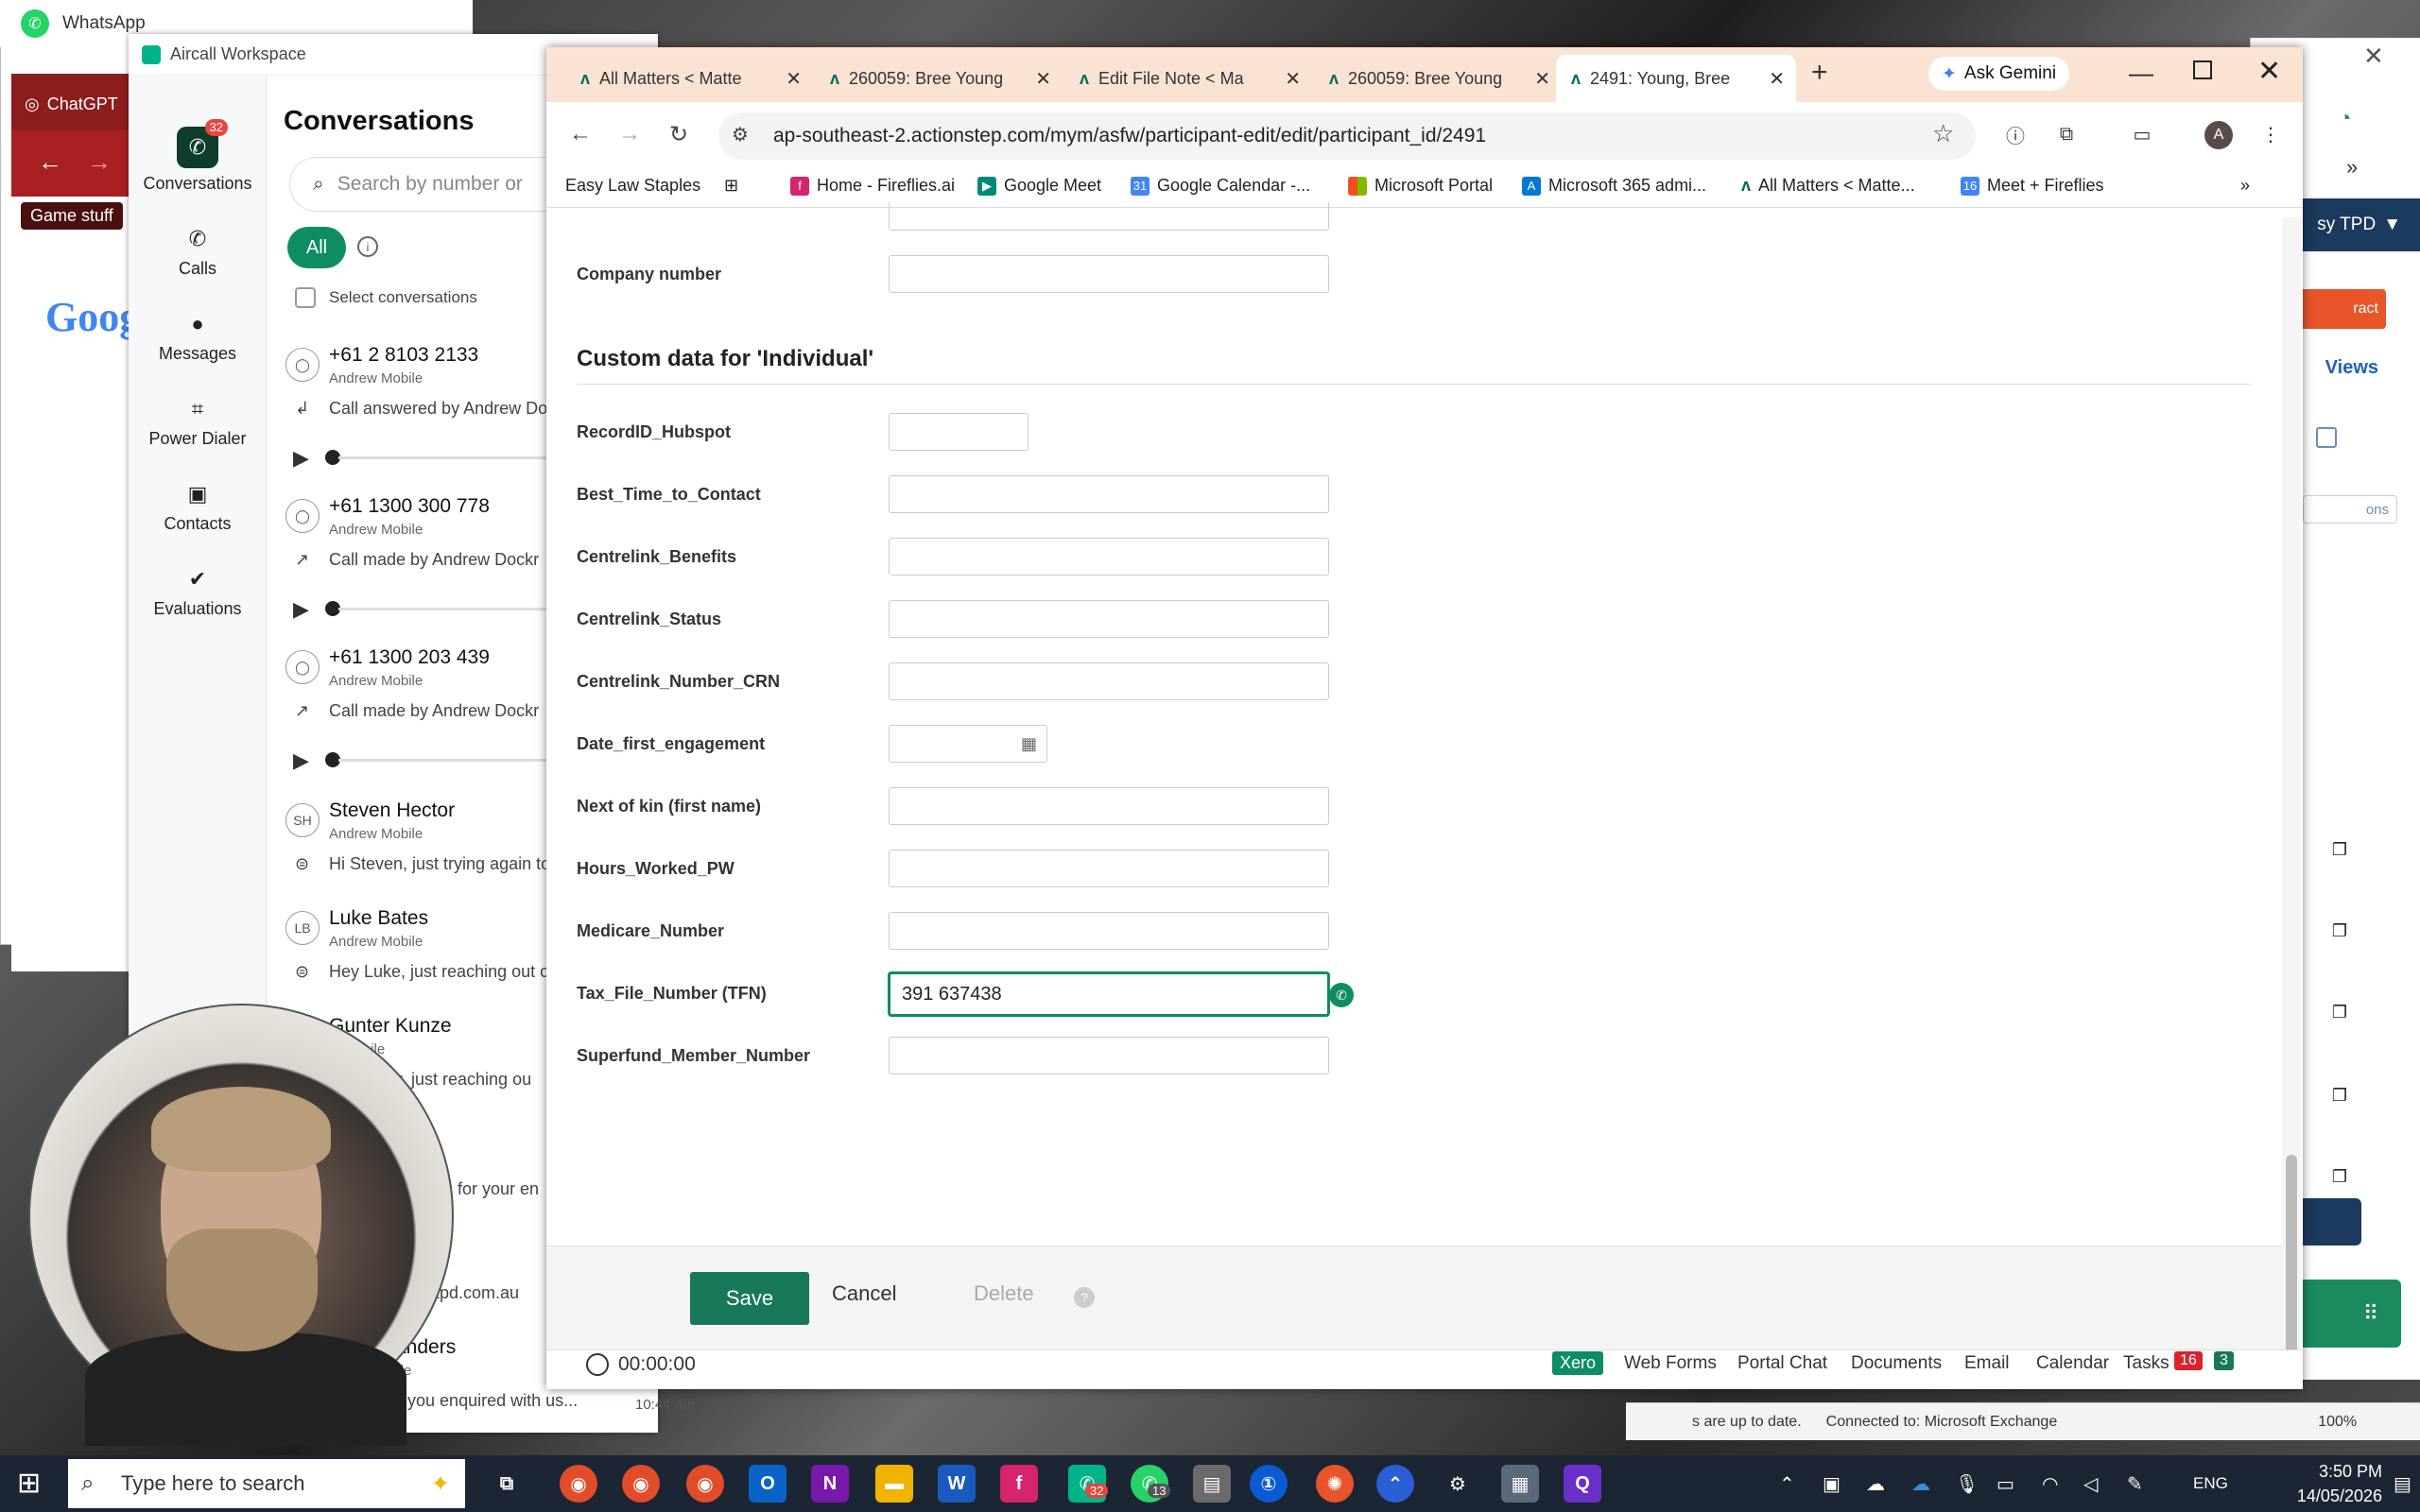 The image size is (2420, 1512). What do you see at coordinates (1004, 1293) in the screenshot?
I see `delete-button: Delete` at bounding box center [1004, 1293].